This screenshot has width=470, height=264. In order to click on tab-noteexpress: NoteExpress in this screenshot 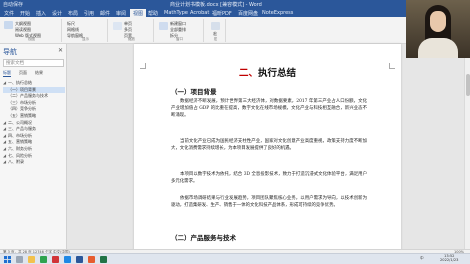, I will do `click(277, 13)`.